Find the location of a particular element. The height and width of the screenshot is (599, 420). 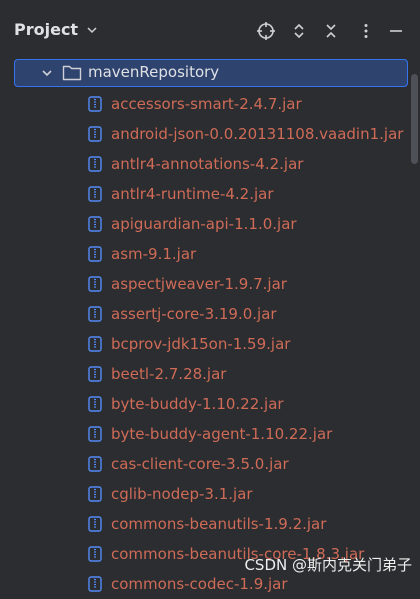

expand-collapse-icon is located at coordinates (299, 31).